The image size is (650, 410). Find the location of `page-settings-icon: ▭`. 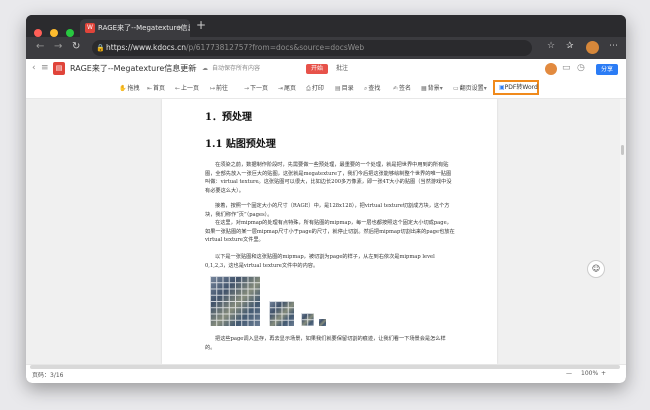

page-settings-icon: ▭ is located at coordinates (456, 88).